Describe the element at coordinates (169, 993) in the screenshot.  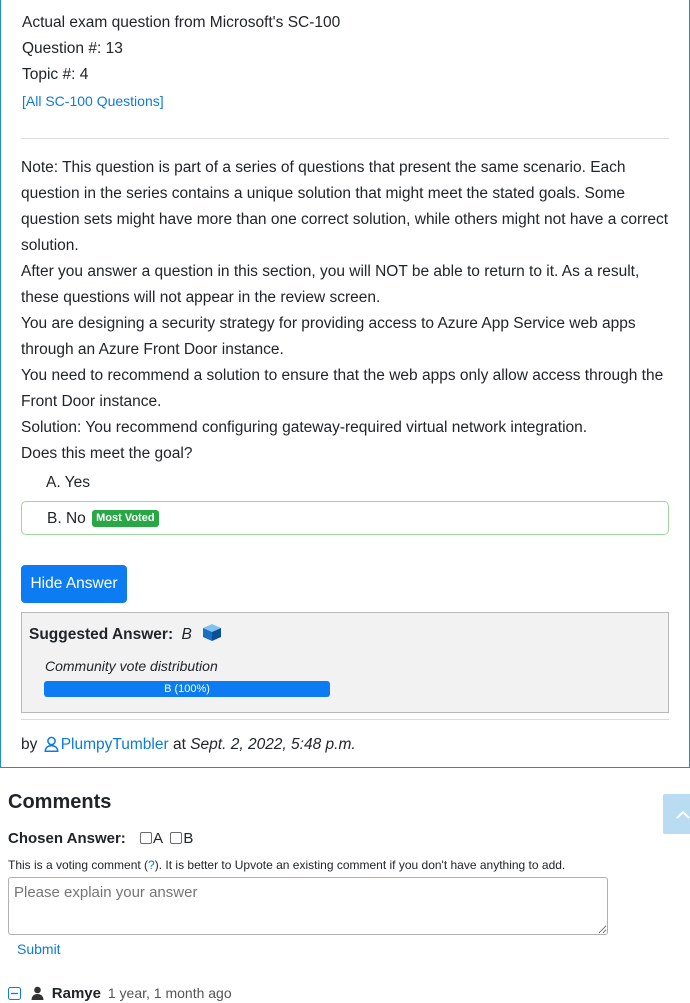
I see `comment-time: 1 year, 1 month ago` at that location.